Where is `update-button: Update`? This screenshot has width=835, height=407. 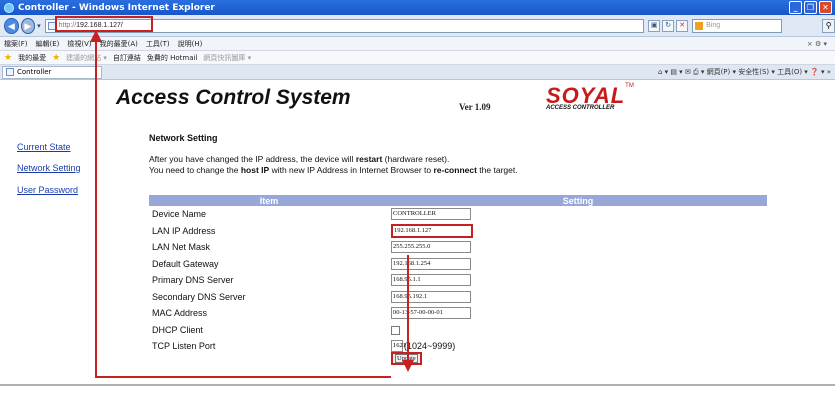
update-button: Update is located at coordinates (406, 358).